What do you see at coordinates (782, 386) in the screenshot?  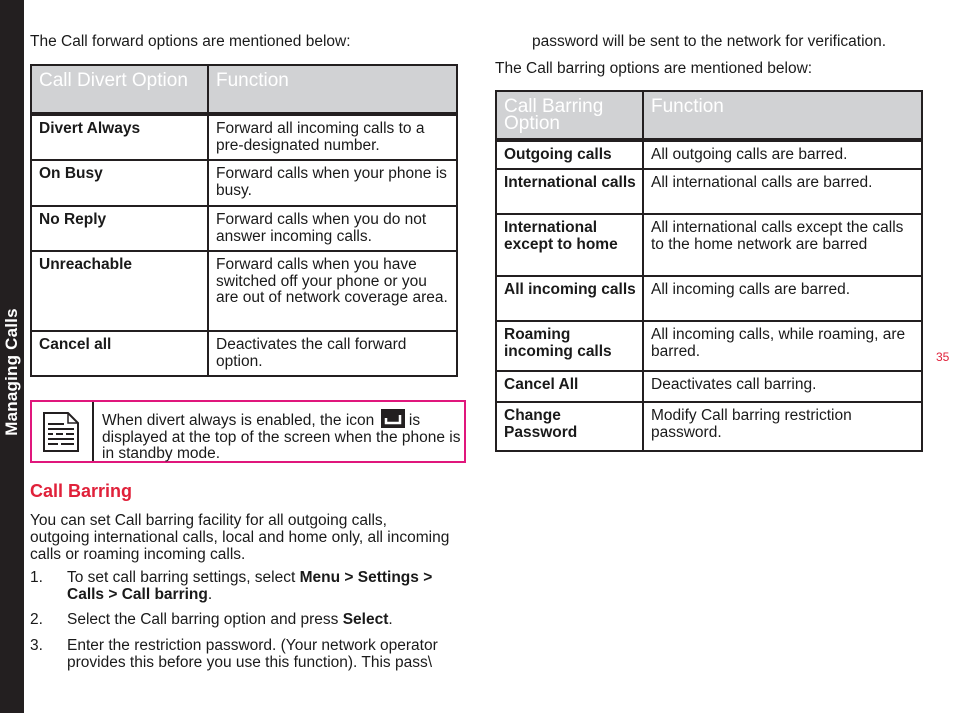 I see `function-cell: Deactivates call barring.` at bounding box center [782, 386].